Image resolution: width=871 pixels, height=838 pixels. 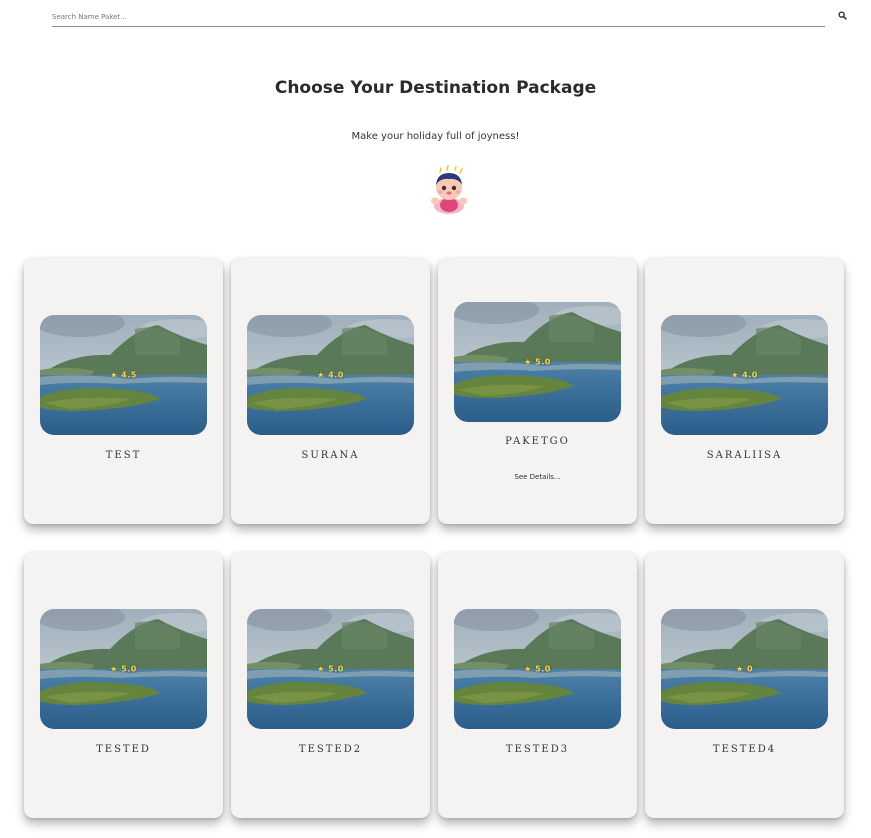 What do you see at coordinates (123, 749) in the screenshot?
I see `package-name: TESTED` at bounding box center [123, 749].